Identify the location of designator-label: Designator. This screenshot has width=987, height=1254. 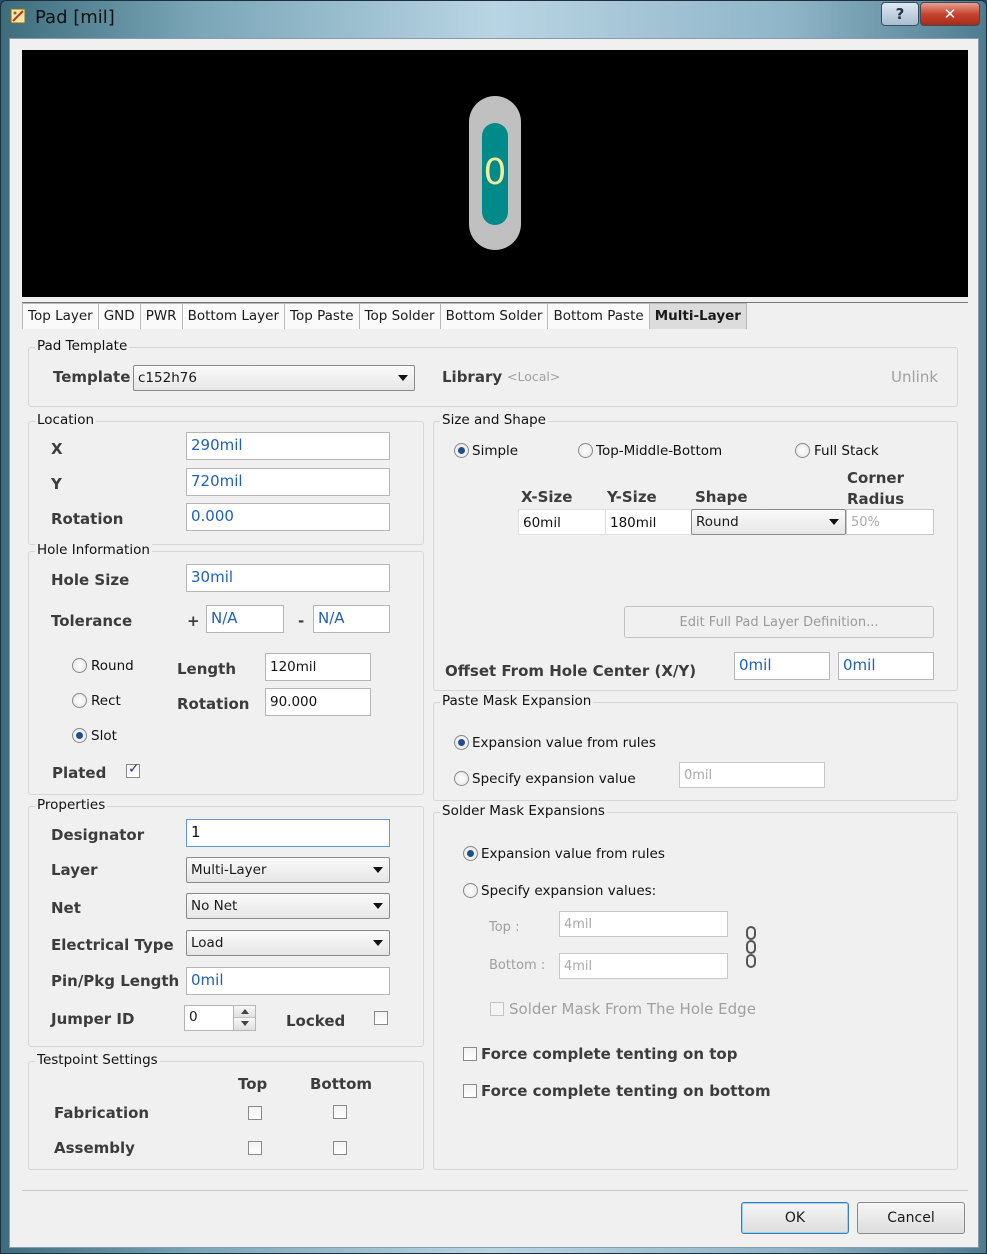
(98, 835).